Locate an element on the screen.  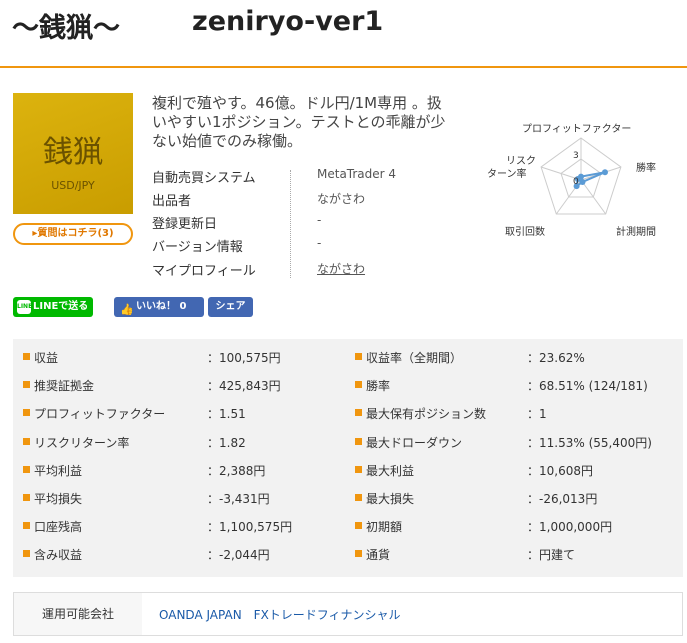
stat-key: 初期額 is located at coordinates (384, 527).